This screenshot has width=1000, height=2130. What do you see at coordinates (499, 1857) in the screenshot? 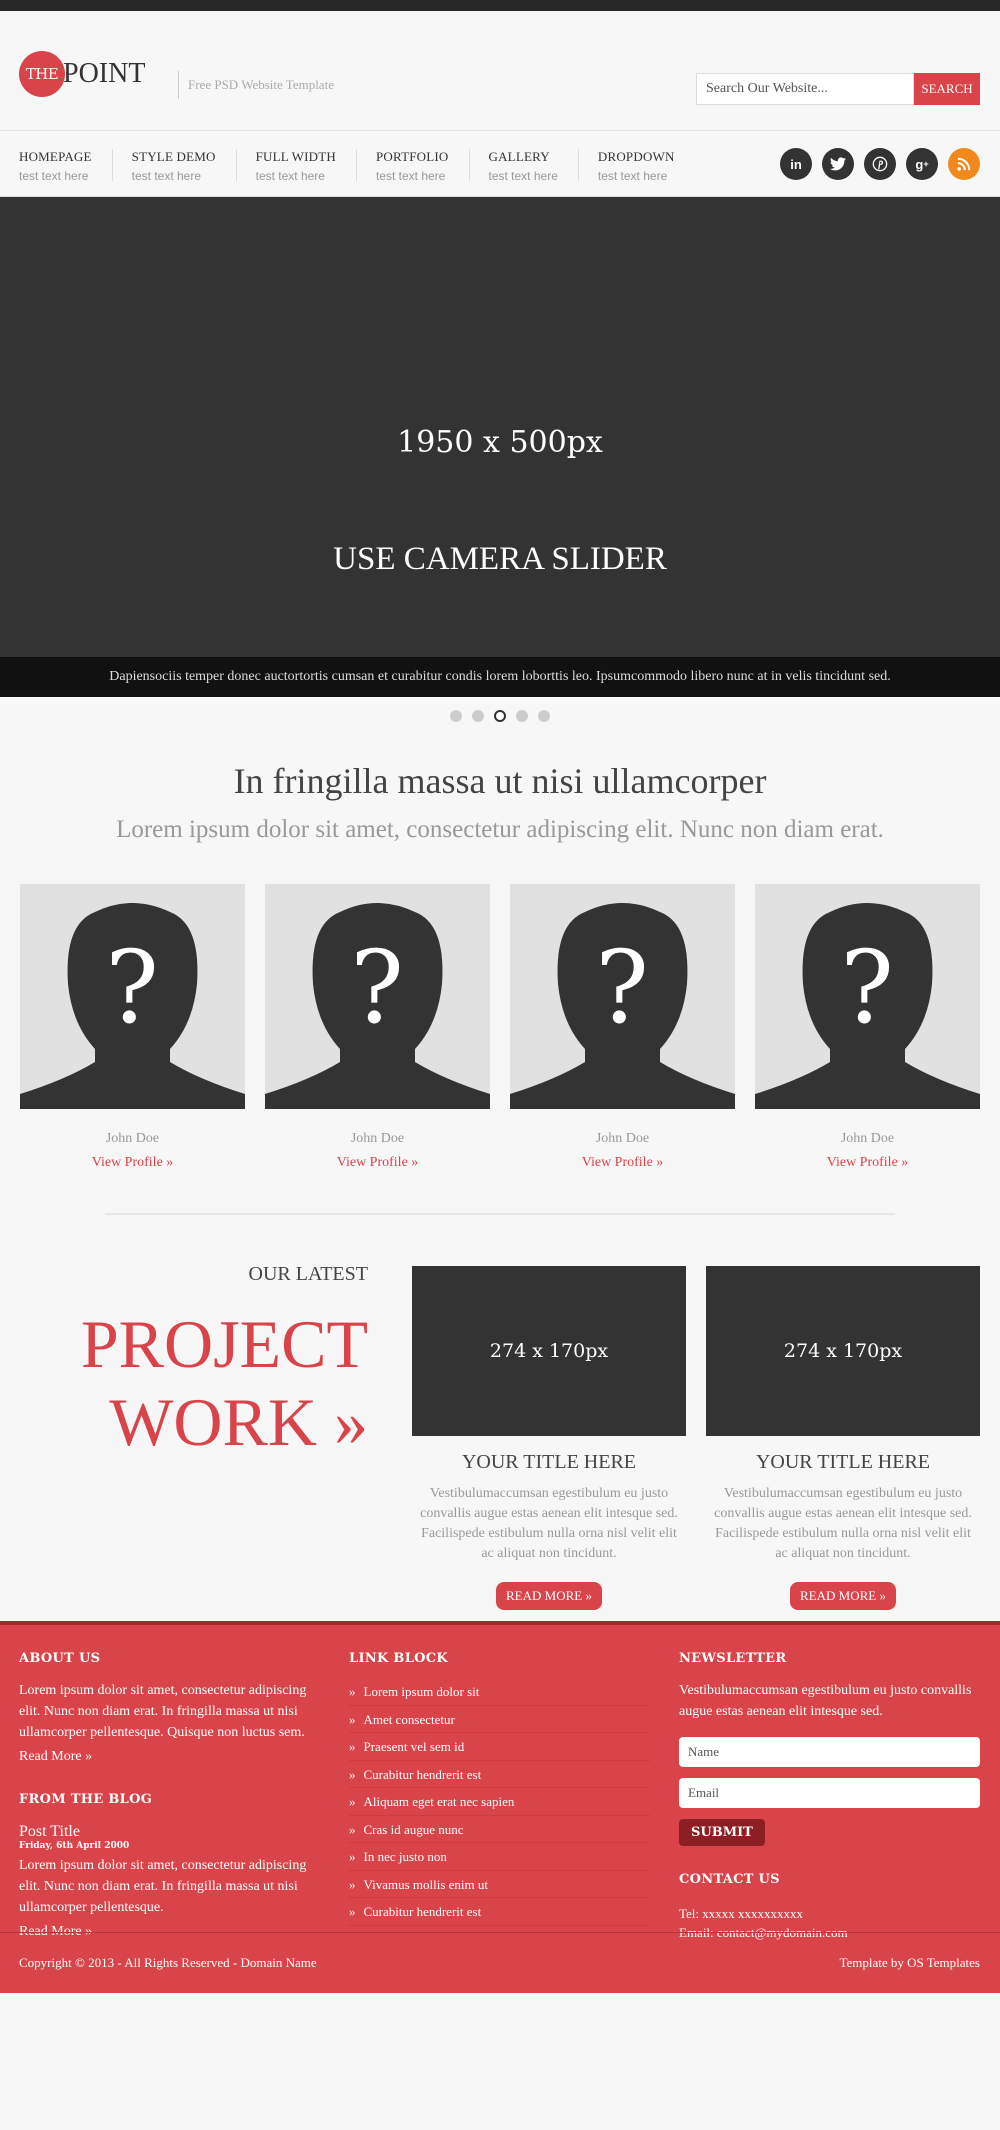
I see `footer-link: In nec justo non` at bounding box center [499, 1857].